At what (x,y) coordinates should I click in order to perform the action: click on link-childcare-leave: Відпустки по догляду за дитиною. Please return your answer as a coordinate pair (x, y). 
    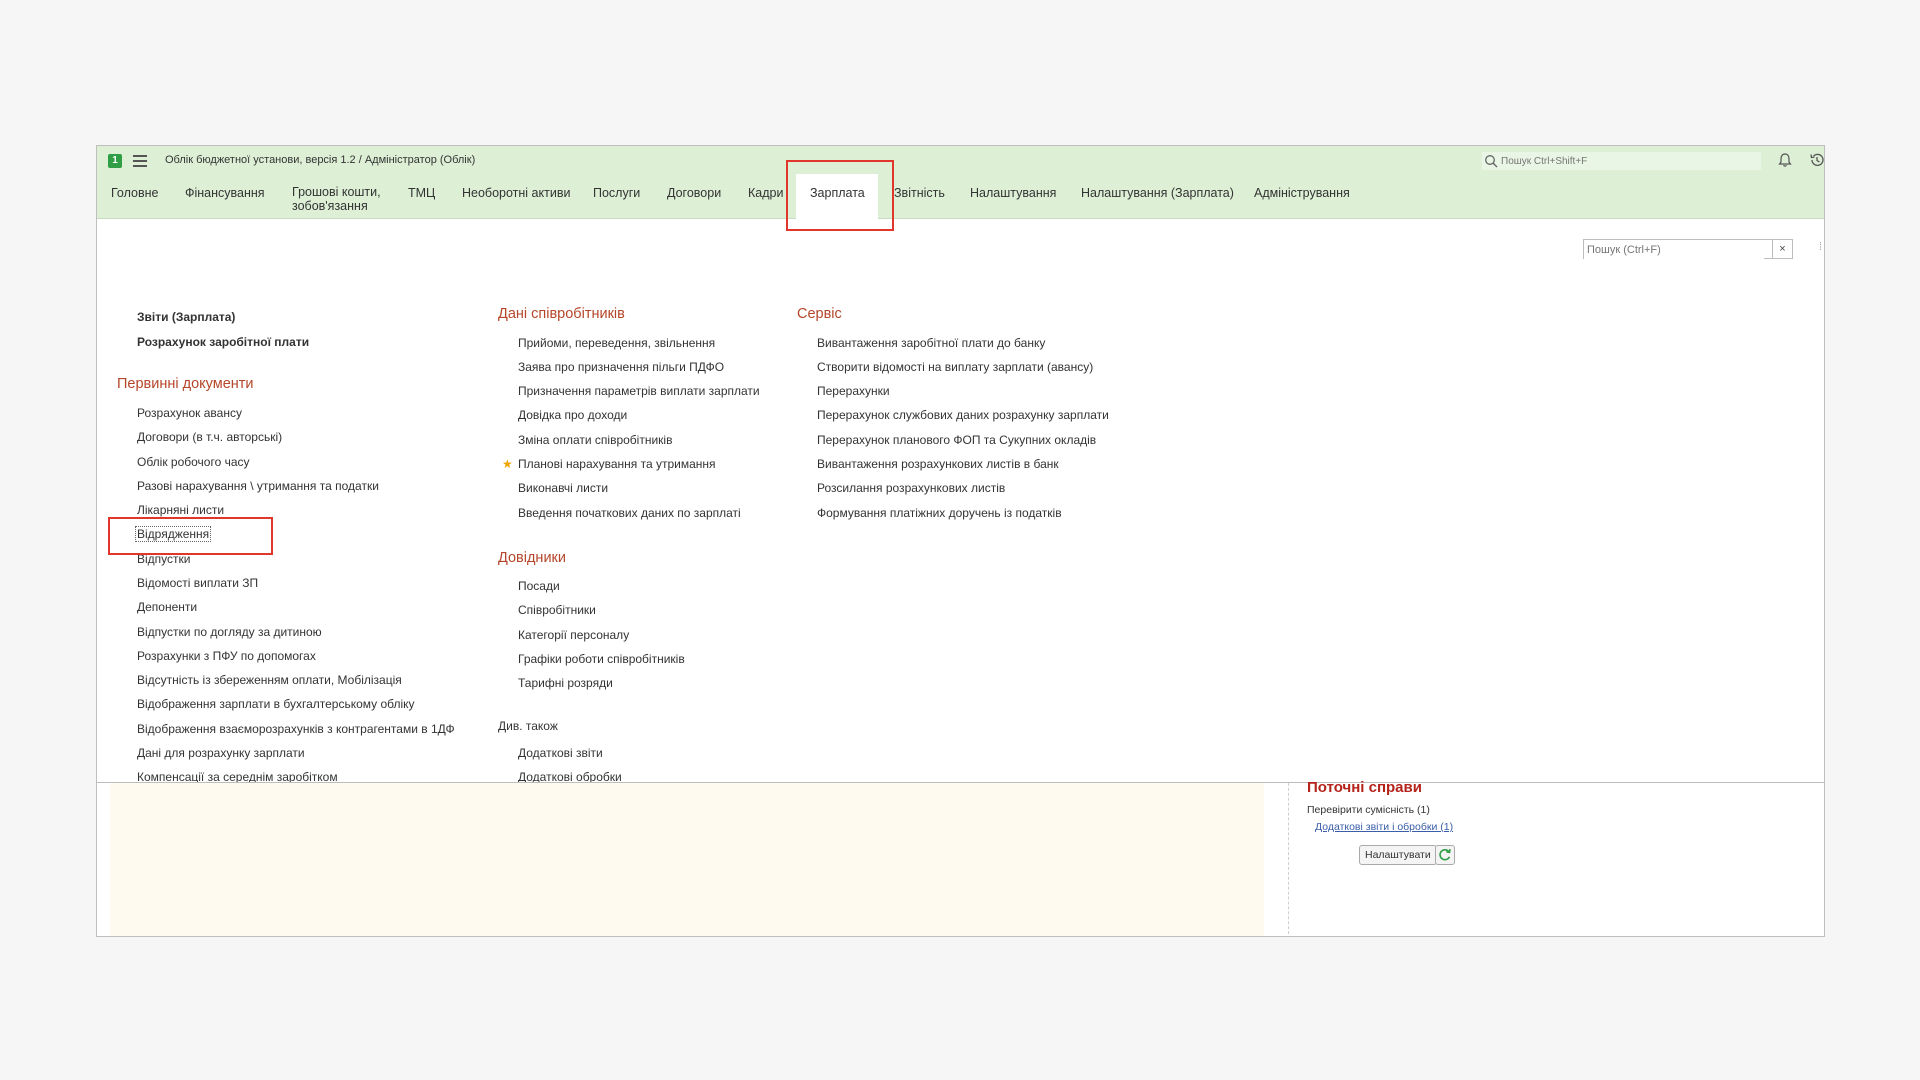
    Looking at the image, I should click on (229, 632).